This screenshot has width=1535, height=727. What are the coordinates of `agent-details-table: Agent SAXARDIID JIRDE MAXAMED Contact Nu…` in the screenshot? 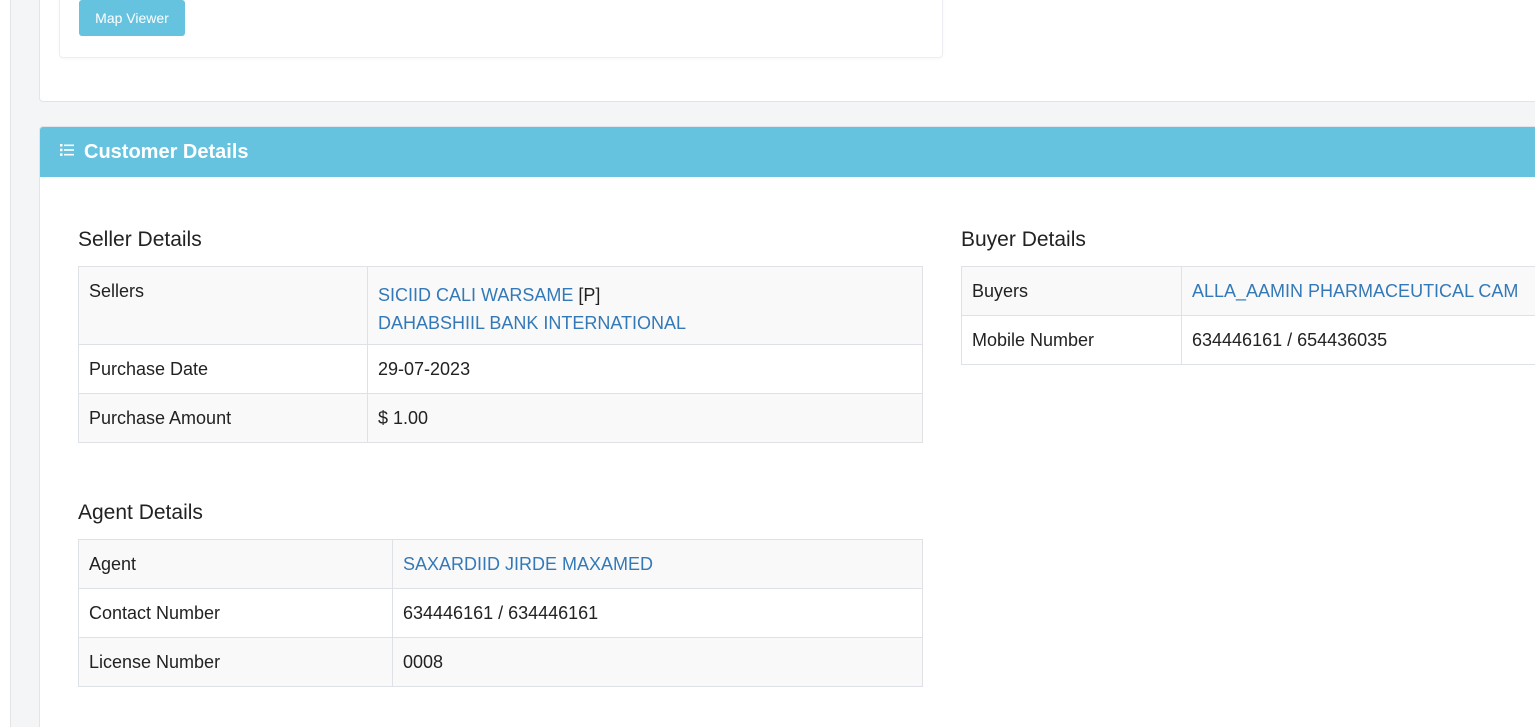 It's located at (500, 613).